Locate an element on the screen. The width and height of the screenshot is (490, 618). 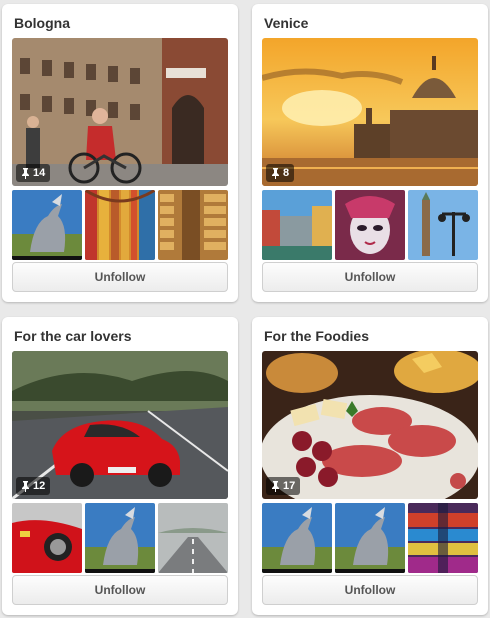
pin-count: 8 is located at coordinates (286, 173).